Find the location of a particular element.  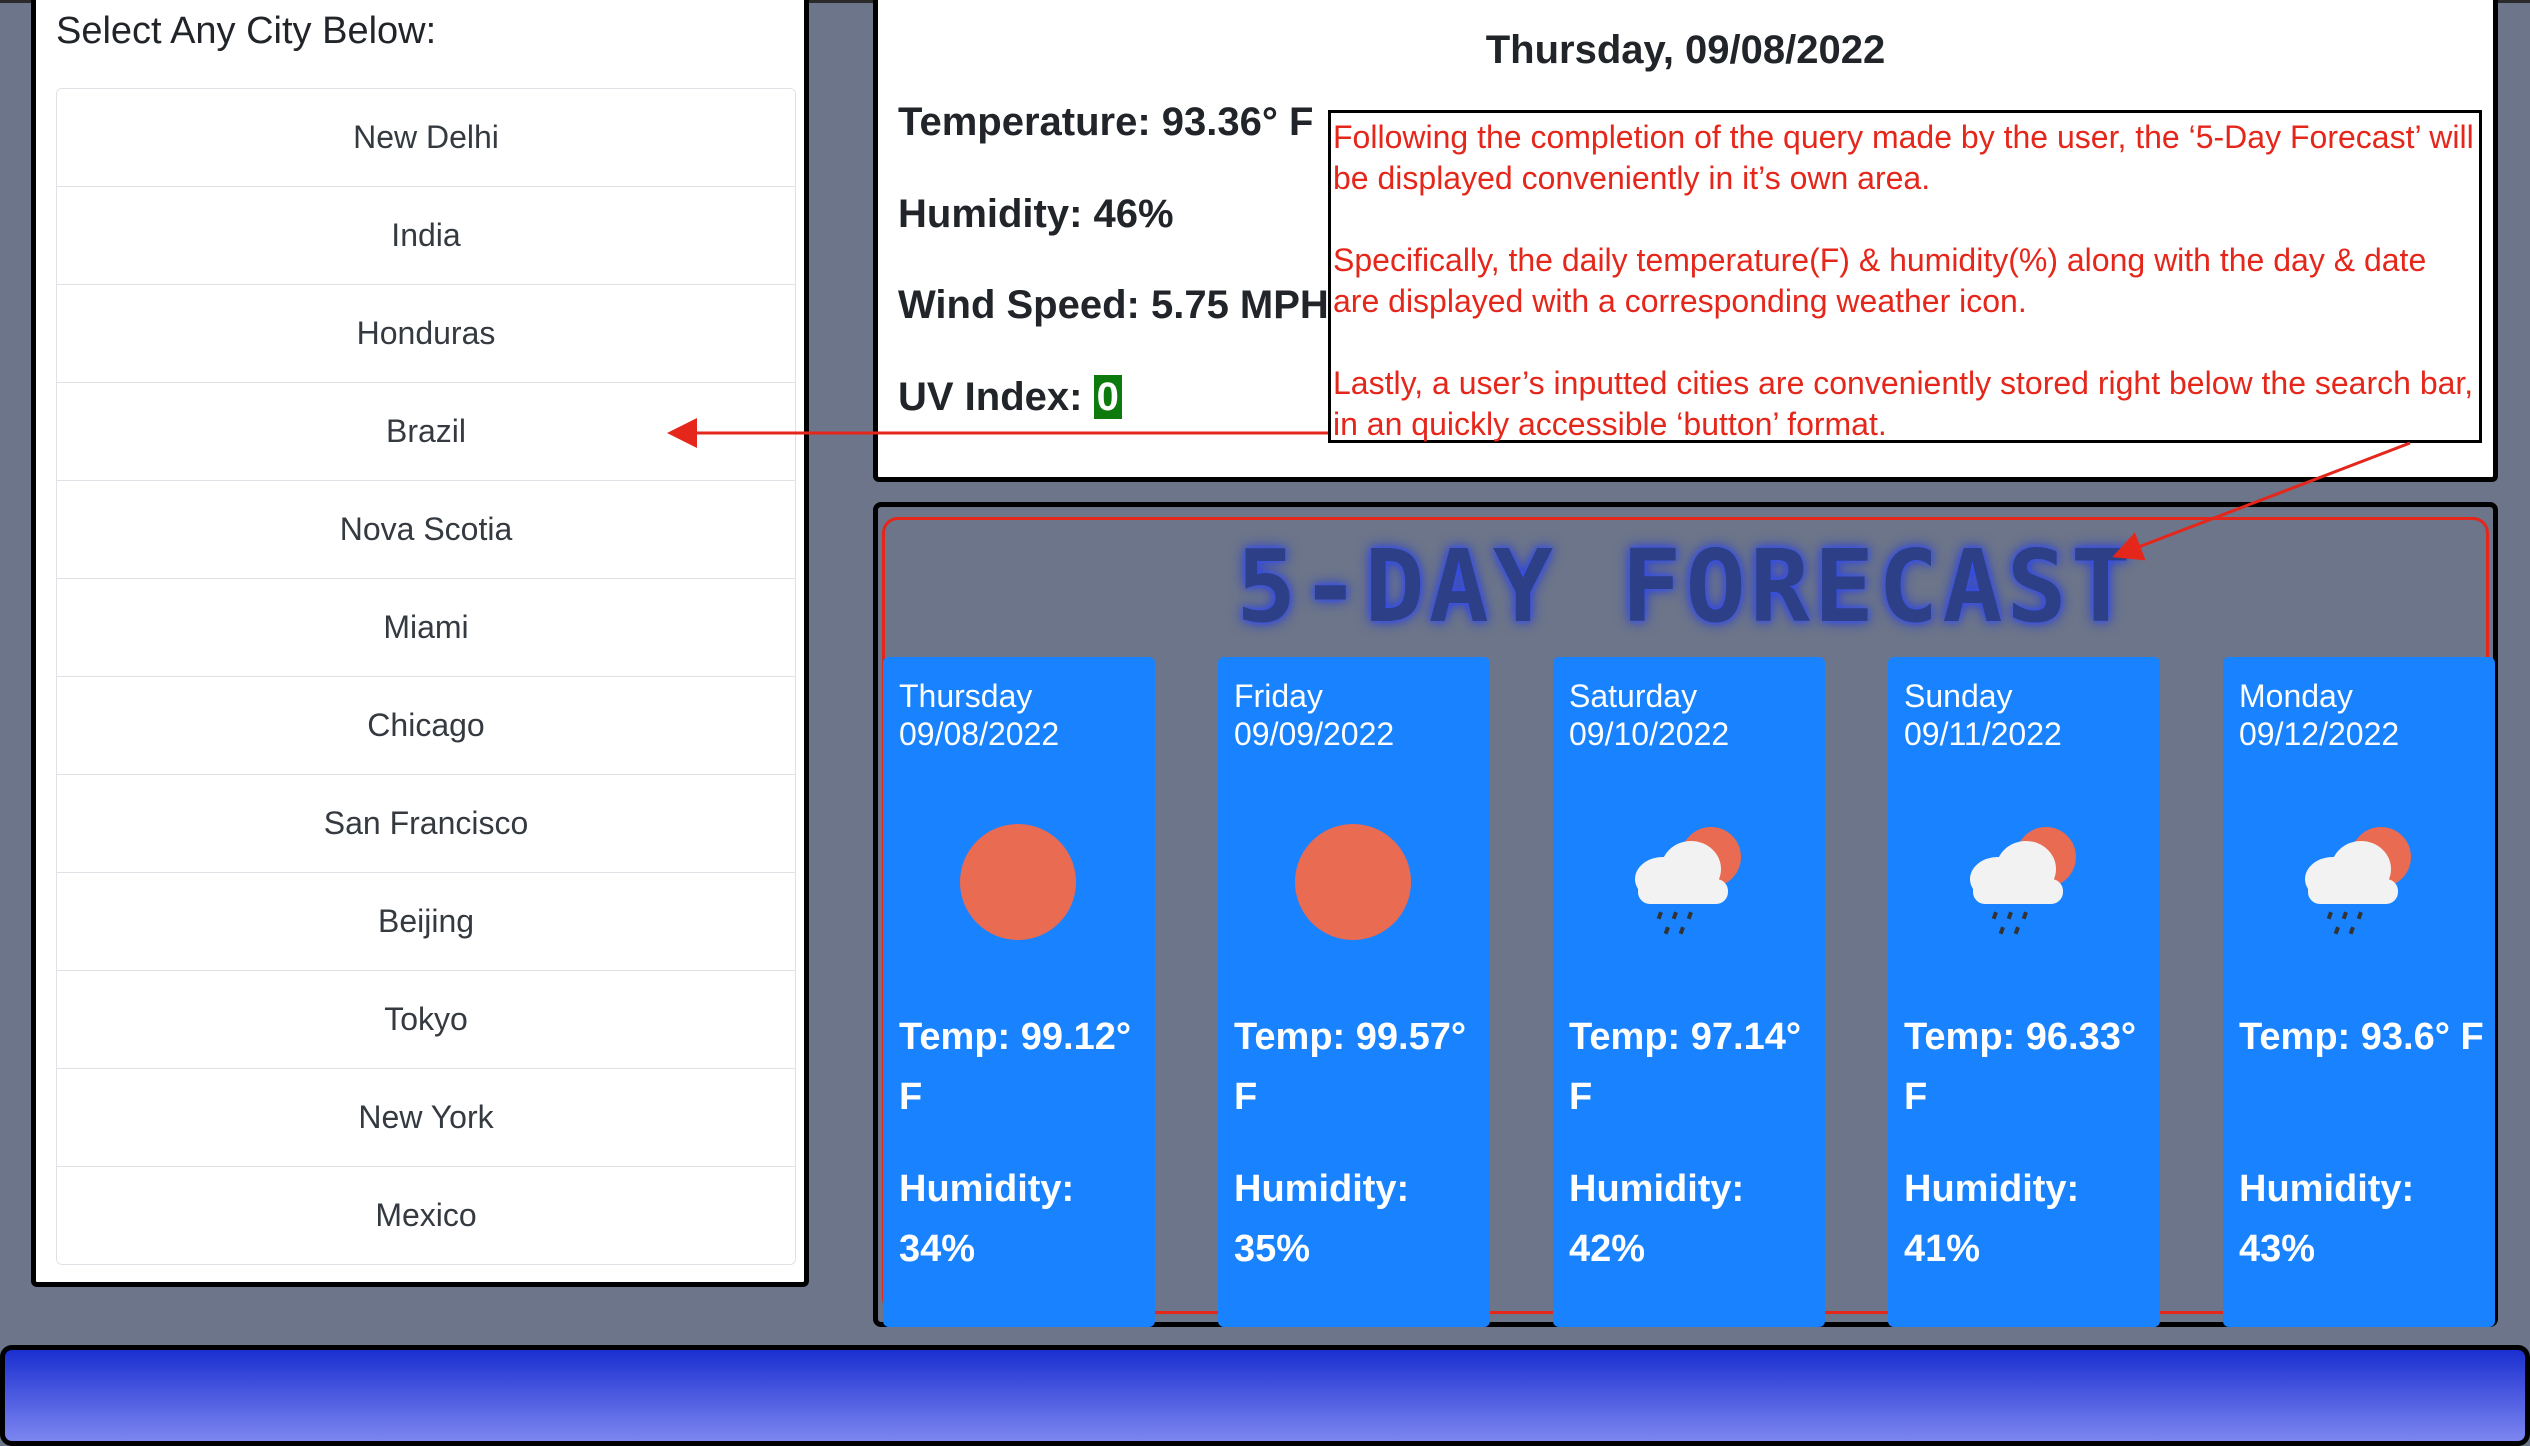

city-button: Beijing is located at coordinates (426, 922).